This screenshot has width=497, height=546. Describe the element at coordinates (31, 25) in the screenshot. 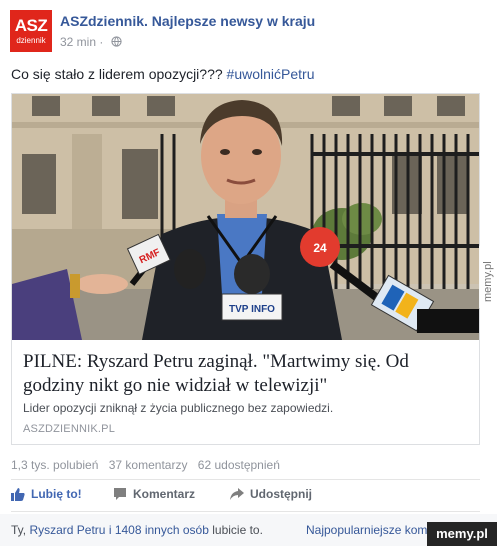

I see `logo-text: ASZ` at that location.